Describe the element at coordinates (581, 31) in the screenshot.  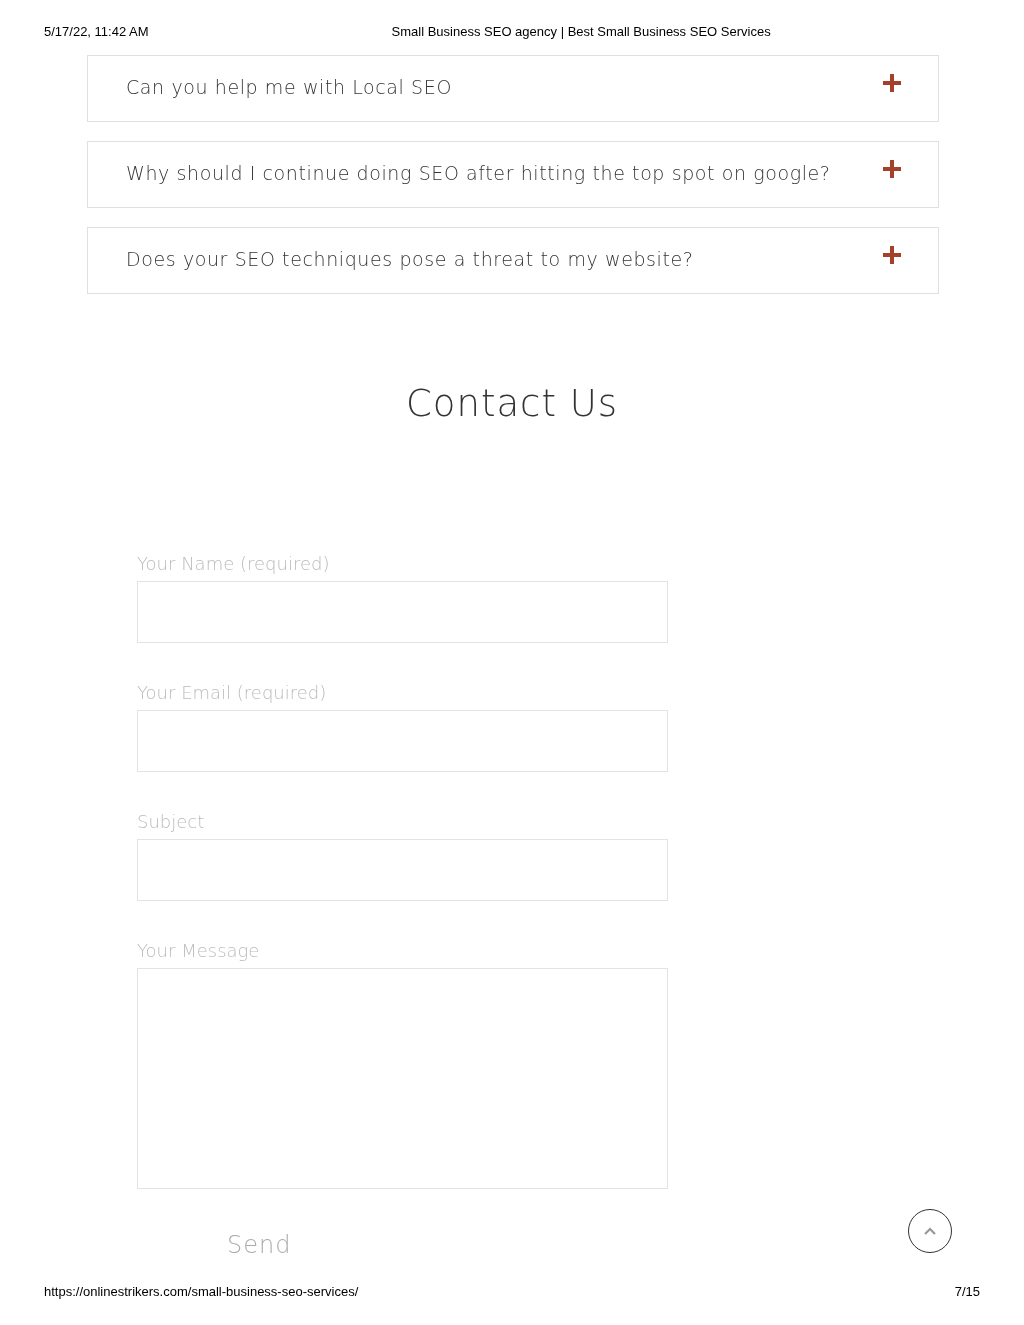
I see `page-title: Small Business SEO agency | Best Small Business SEO Services` at that location.